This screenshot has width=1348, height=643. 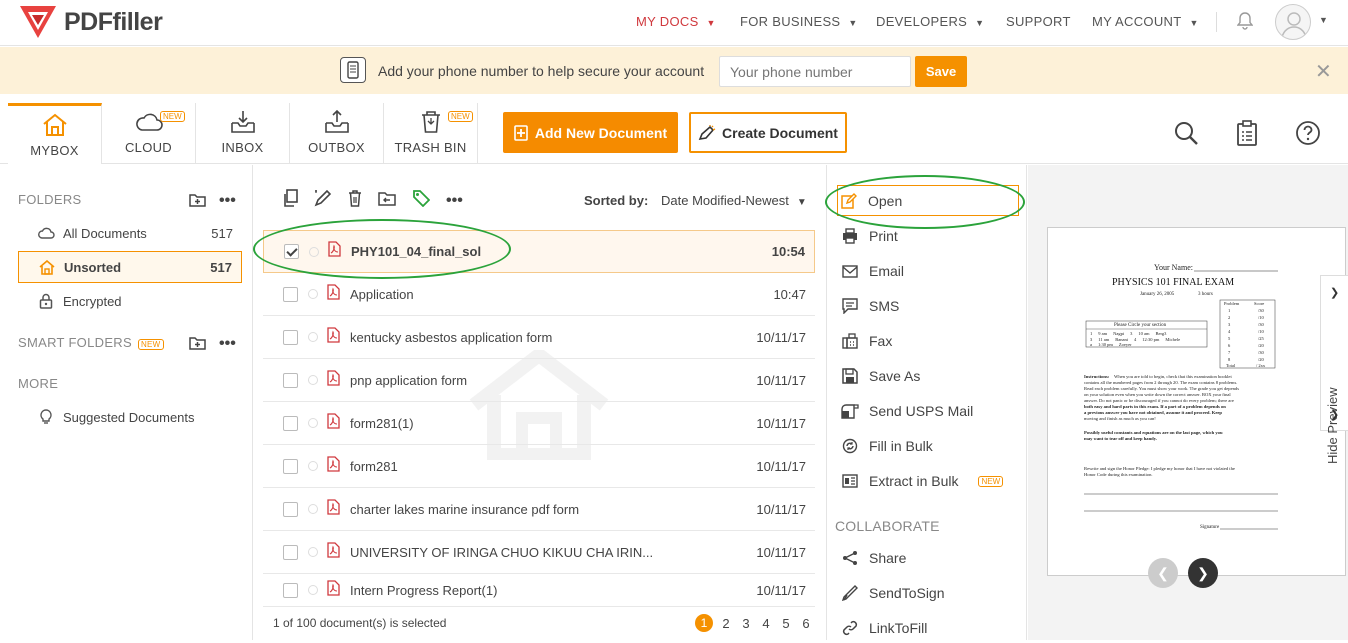 I want to click on table-row: pnp application form 10/11/17, so click(x=539, y=380).